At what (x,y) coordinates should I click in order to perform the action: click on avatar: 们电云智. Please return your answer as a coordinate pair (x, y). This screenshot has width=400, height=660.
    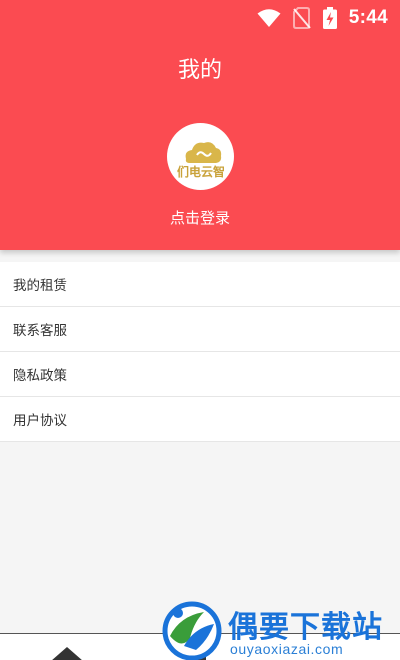
    Looking at the image, I should click on (200, 156).